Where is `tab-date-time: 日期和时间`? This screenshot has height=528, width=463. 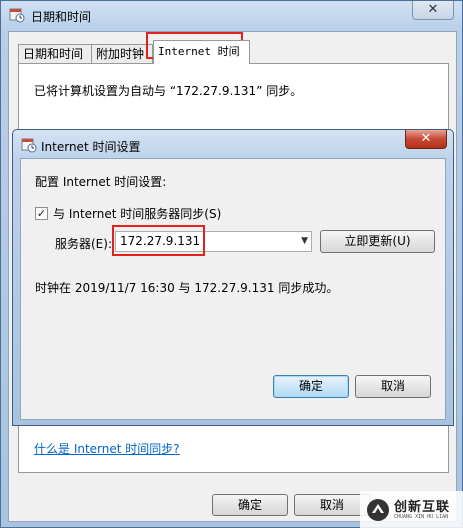
tab-date-time: 日期和时间 is located at coordinates (55, 54).